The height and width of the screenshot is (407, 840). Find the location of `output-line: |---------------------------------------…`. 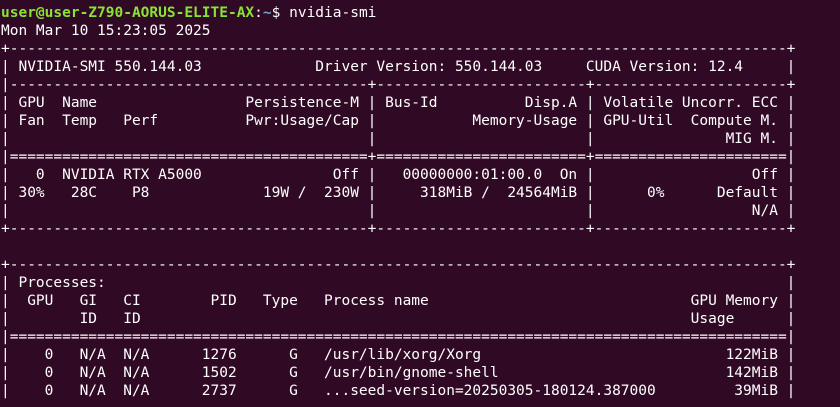

output-line: |---------------------------------------… is located at coordinates (398, 85).